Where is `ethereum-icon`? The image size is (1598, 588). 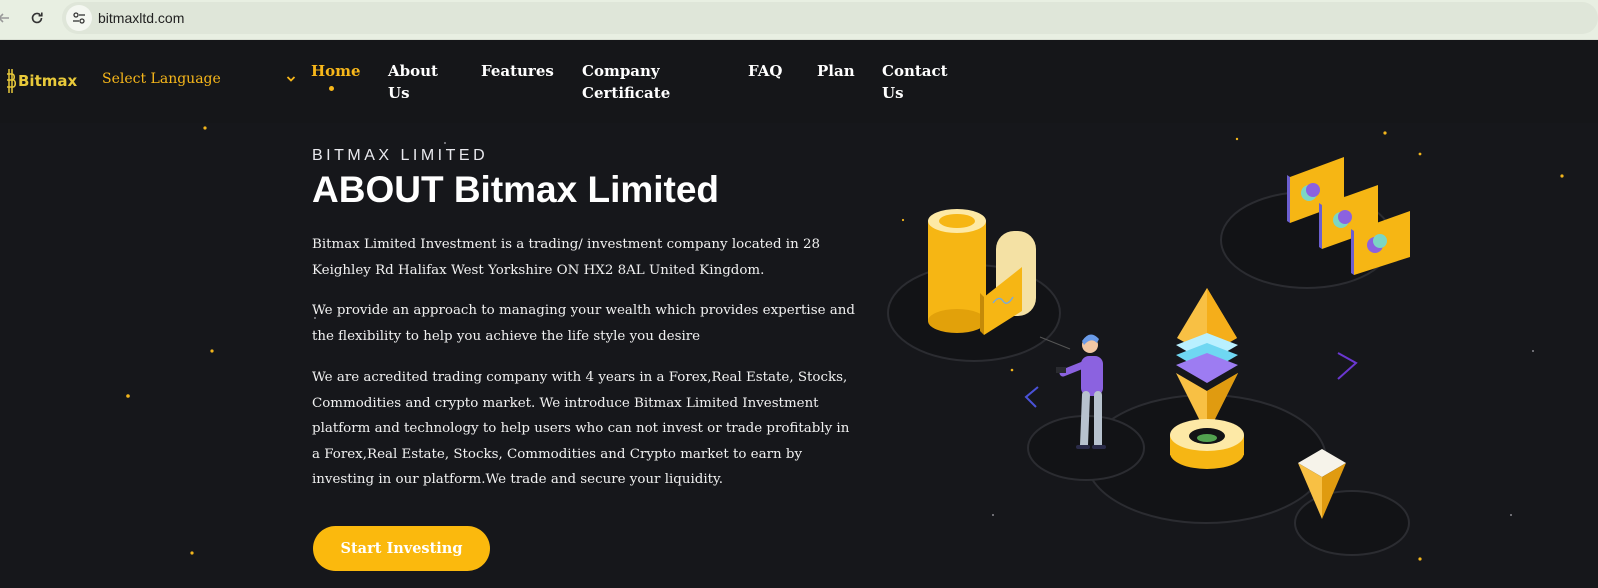
ethereum-icon is located at coordinates (1207, 378).